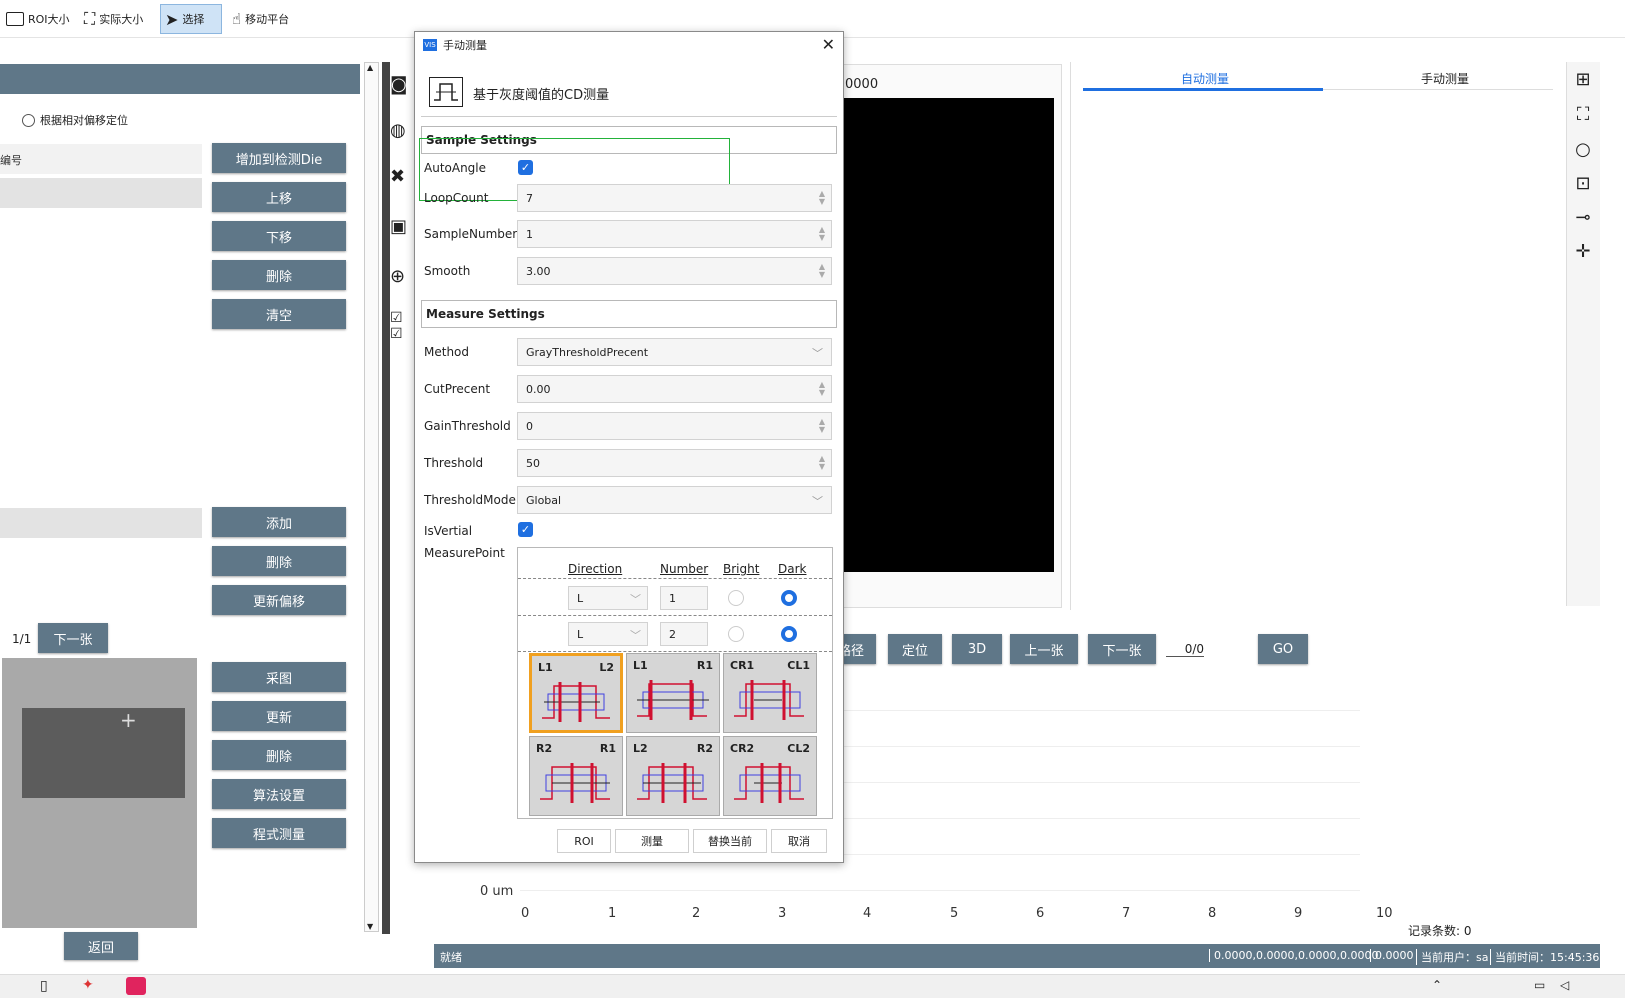 This screenshot has width=1625, height=998. I want to click on tray-monitor-icon: ▭, so click(1539, 985).